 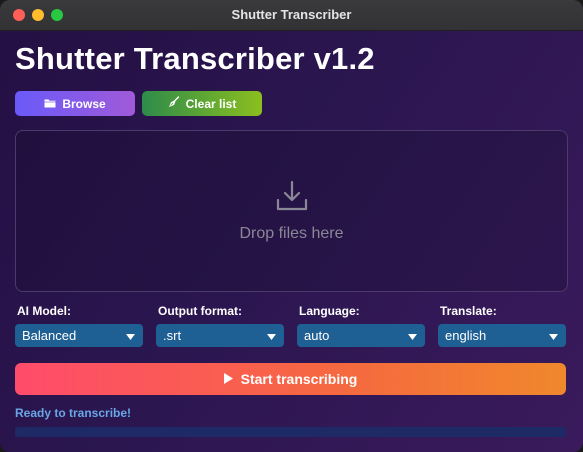 I want to click on progress-bar, so click(x=290, y=432).